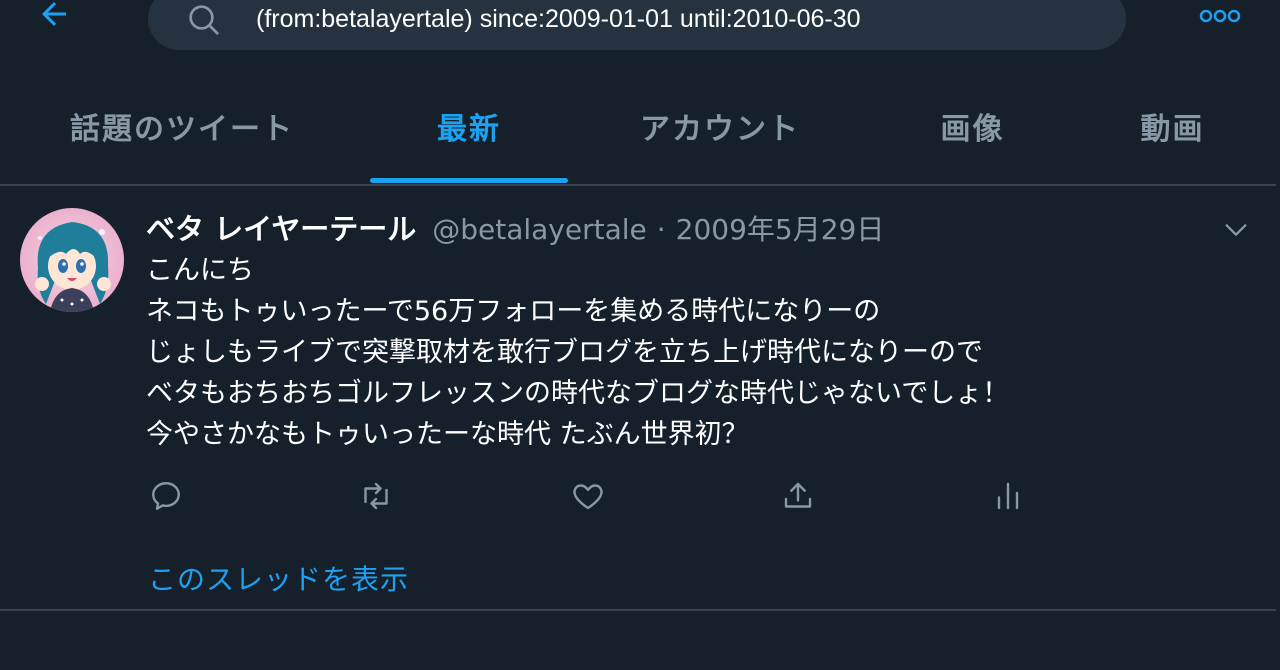 The image size is (1280, 670). Describe the element at coordinates (278, 578) in the screenshot. I see `show-thread-link: このスレッドを表示` at that location.